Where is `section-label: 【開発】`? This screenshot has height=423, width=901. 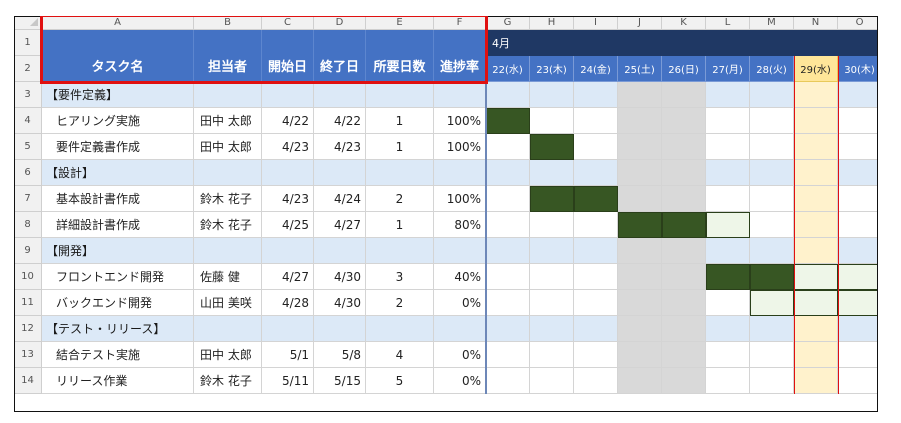
section-label: 【開発】 is located at coordinates (118, 251).